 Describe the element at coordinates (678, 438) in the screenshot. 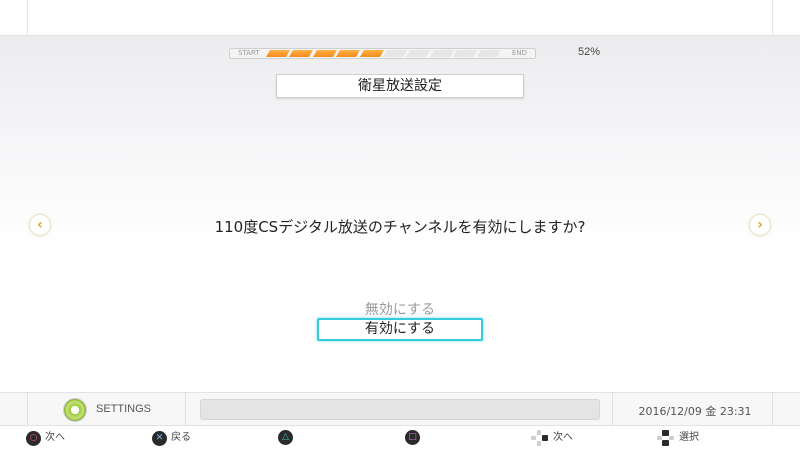

I see `guide-dpad-updown: 選択` at that location.